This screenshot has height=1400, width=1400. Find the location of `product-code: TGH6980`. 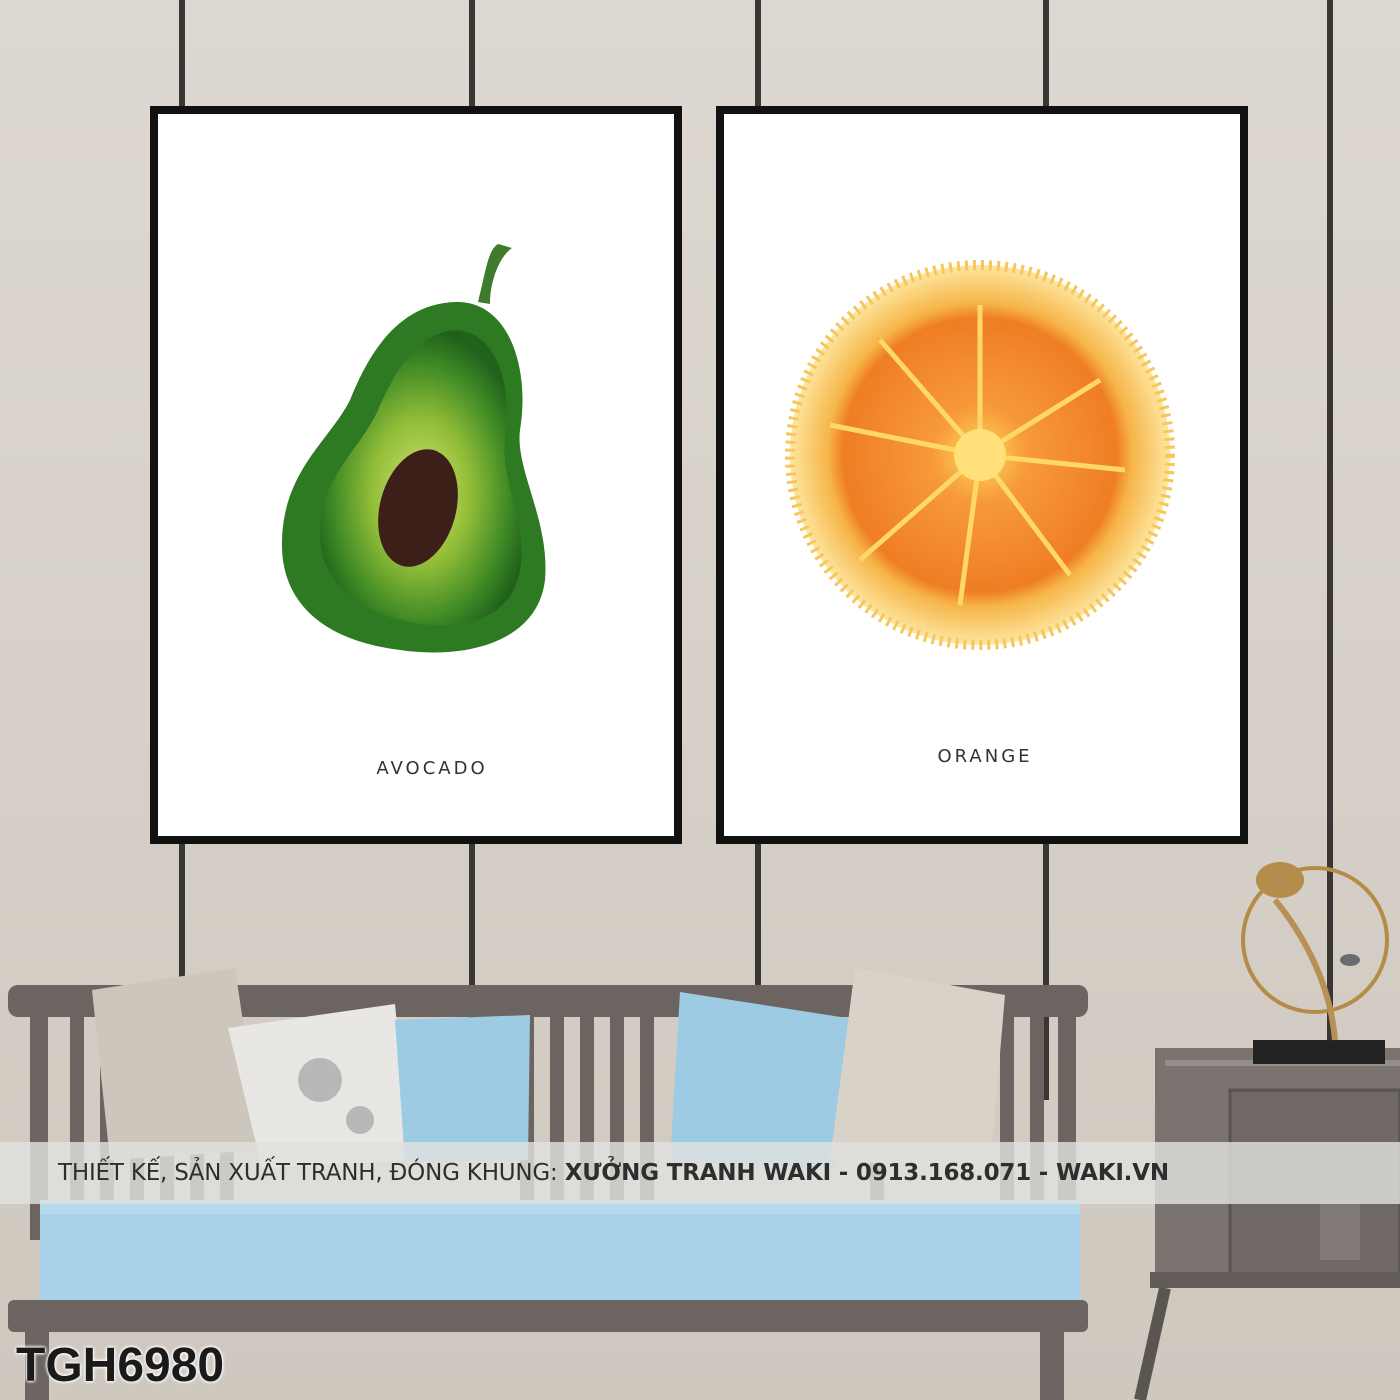

product-code: TGH6980 is located at coordinates (120, 1365).